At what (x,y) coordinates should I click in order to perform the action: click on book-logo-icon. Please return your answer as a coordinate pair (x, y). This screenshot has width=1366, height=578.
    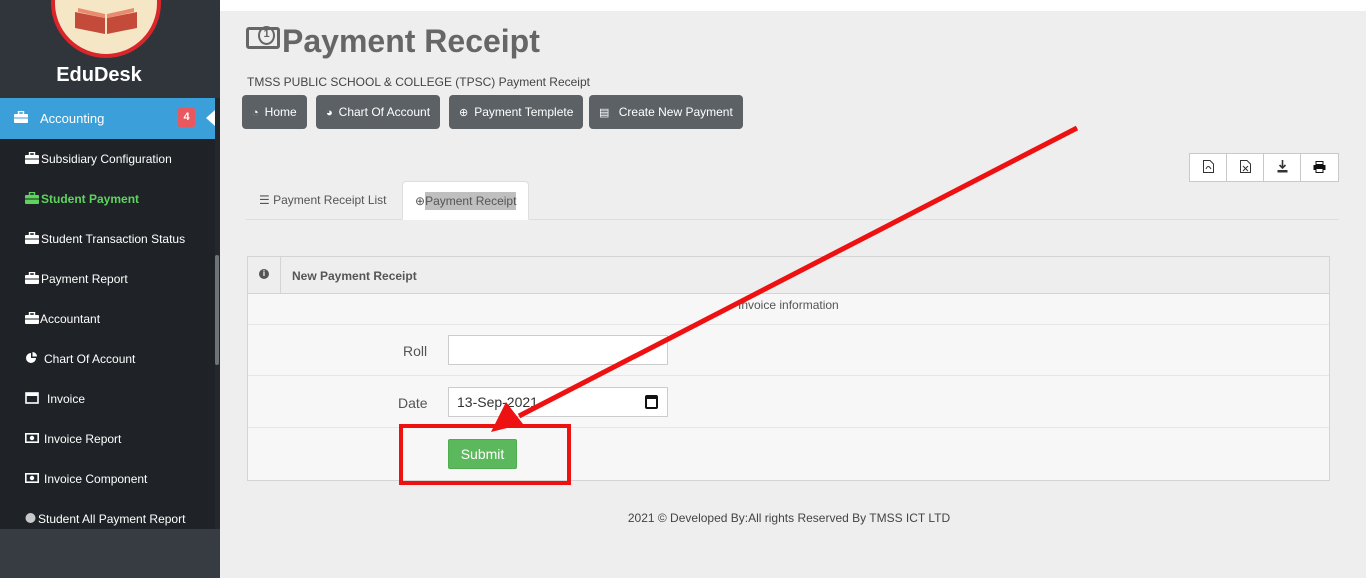
    Looking at the image, I should click on (106, 21).